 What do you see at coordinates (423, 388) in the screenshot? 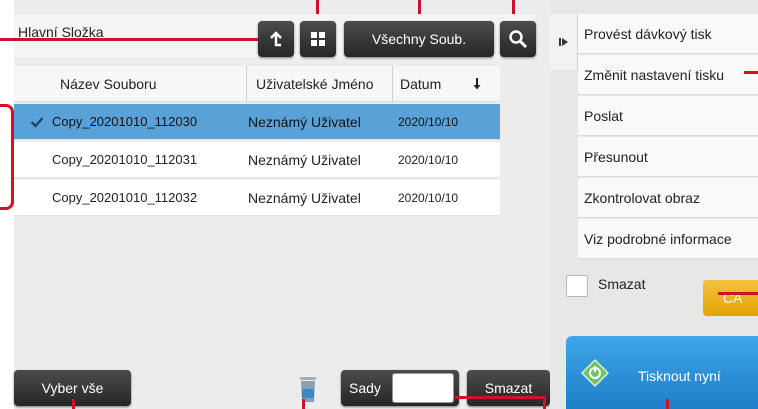
I see `sets-input` at bounding box center [423, 388].